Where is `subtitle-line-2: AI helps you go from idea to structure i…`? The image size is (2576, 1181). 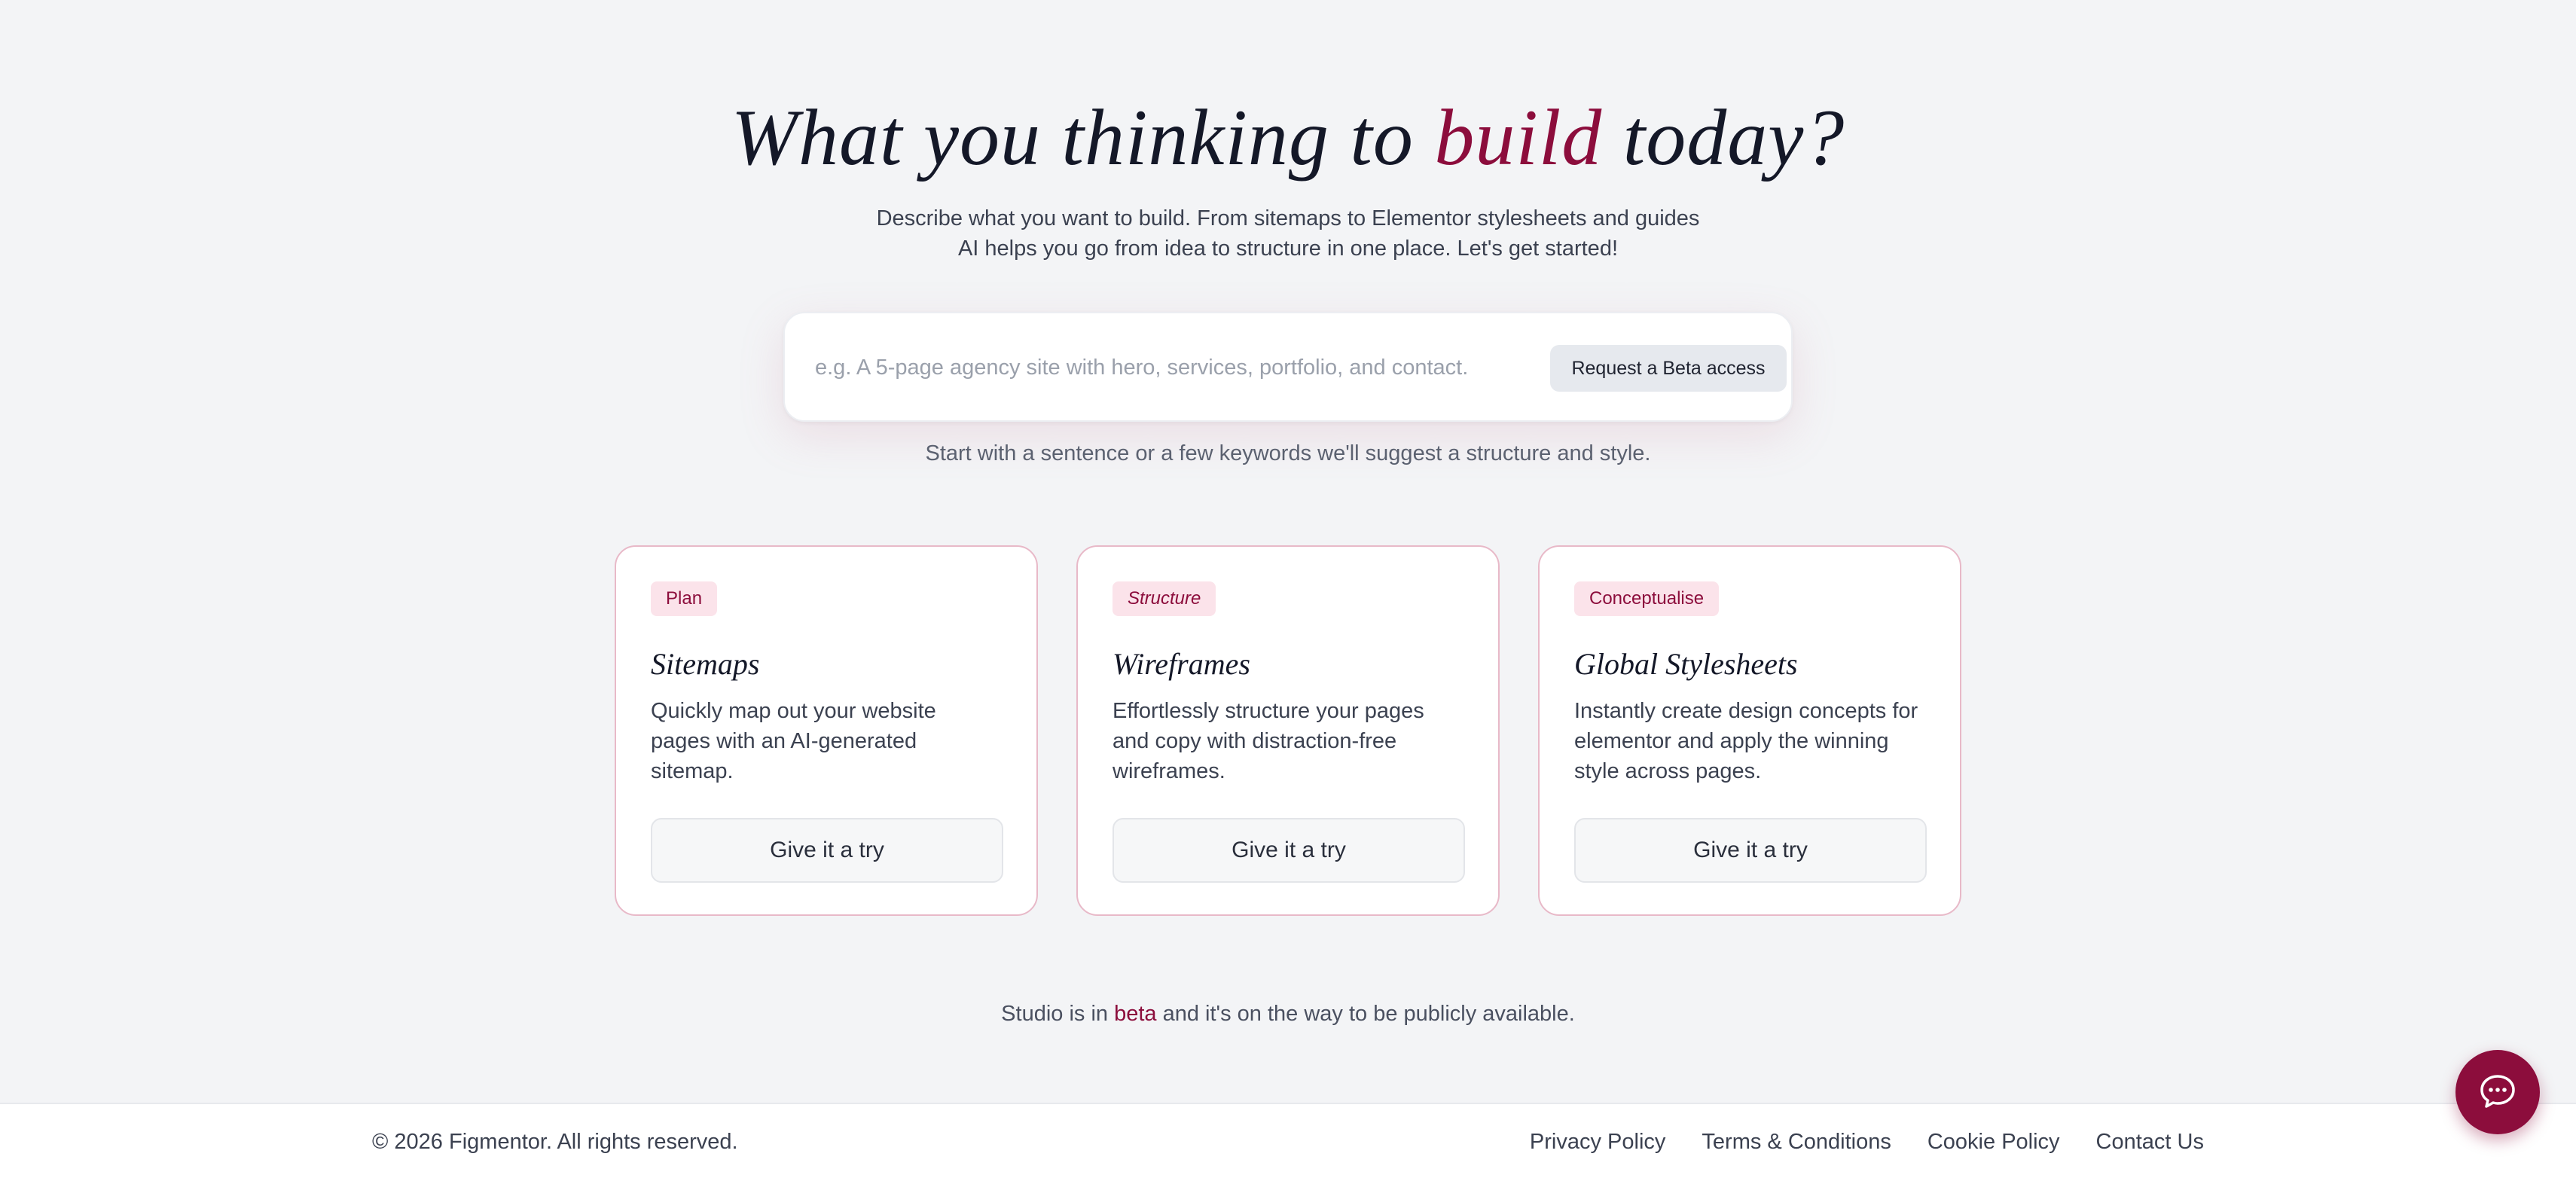 subtitle-line-2: AI helps you go from idea to structure i… is located at coordinates (1288, 249).